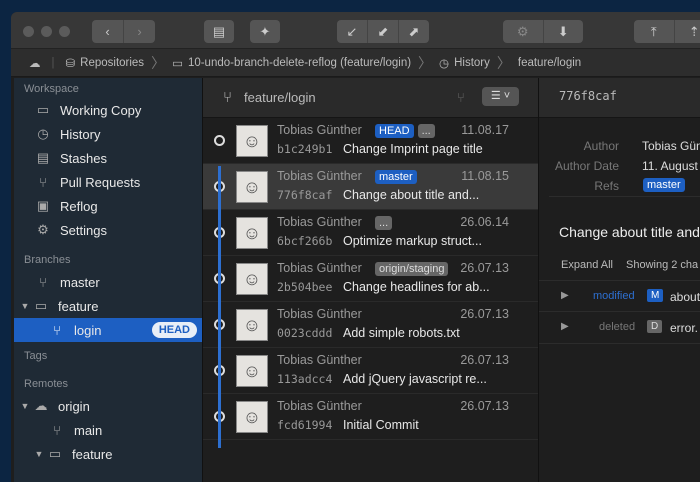 The height and width of the screenshot is (482, 700). I want to click on commit-hash: 2b504bee, so click(304, 287).